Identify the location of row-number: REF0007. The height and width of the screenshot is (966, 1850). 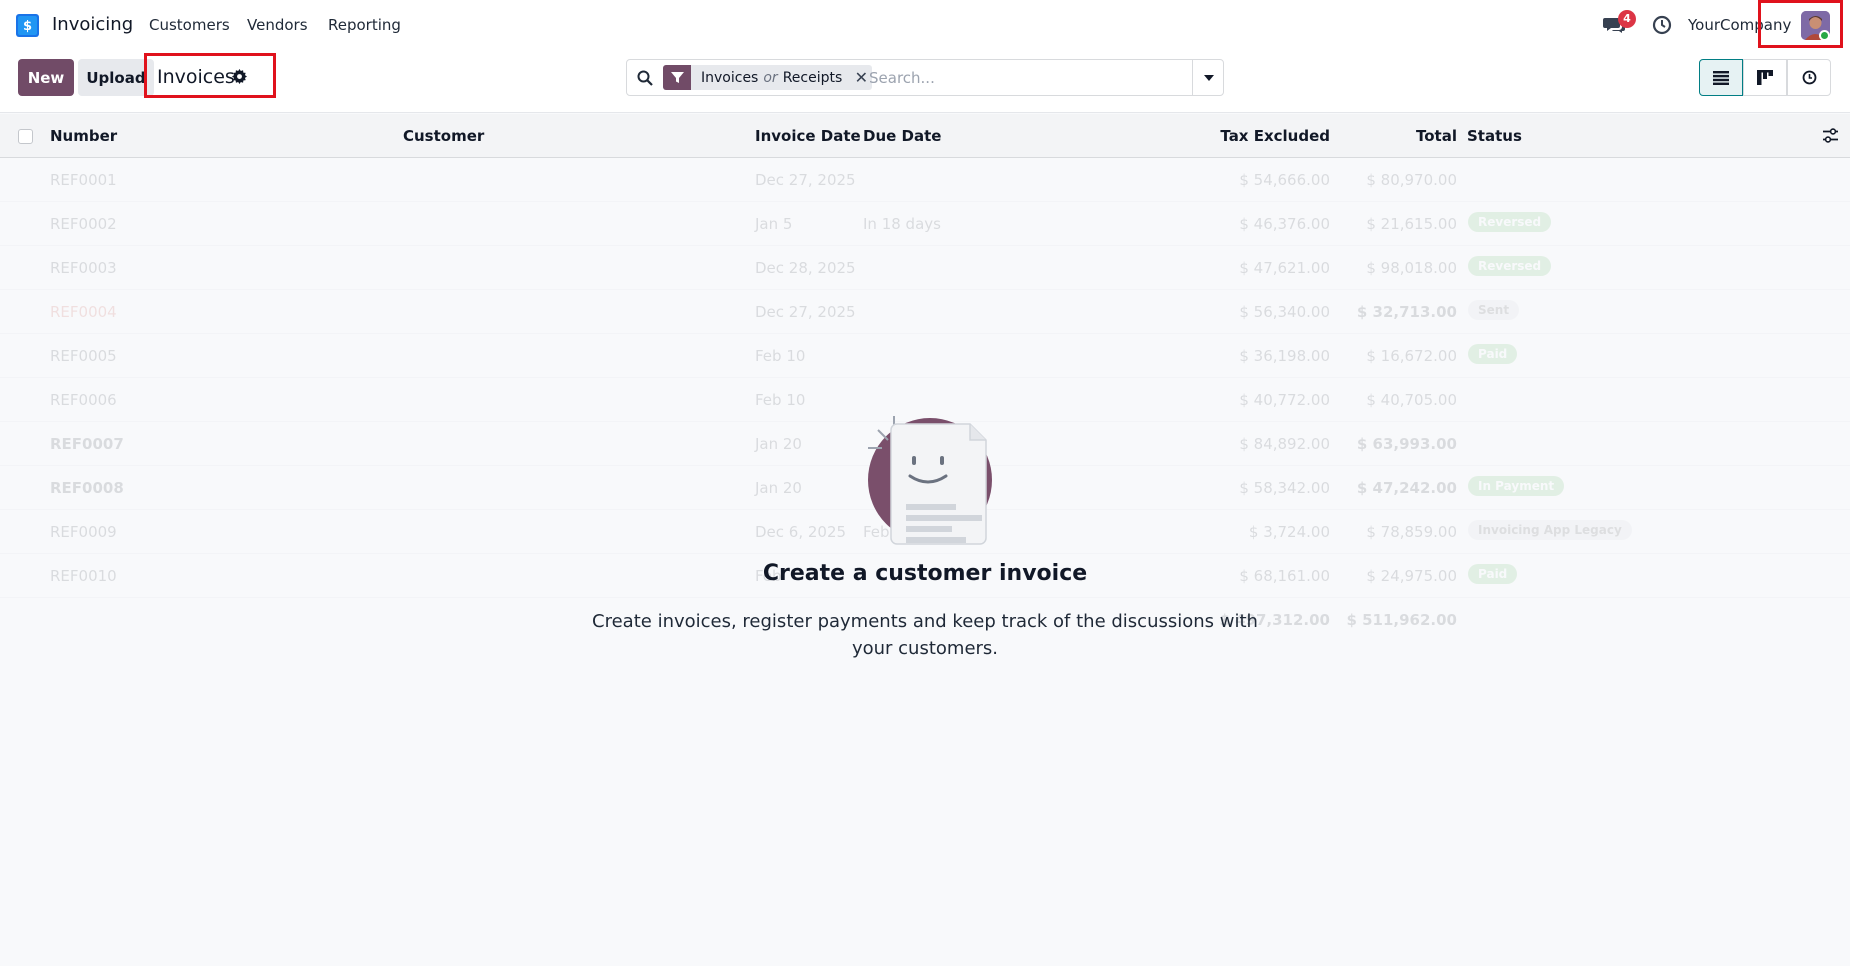
(87, 444).